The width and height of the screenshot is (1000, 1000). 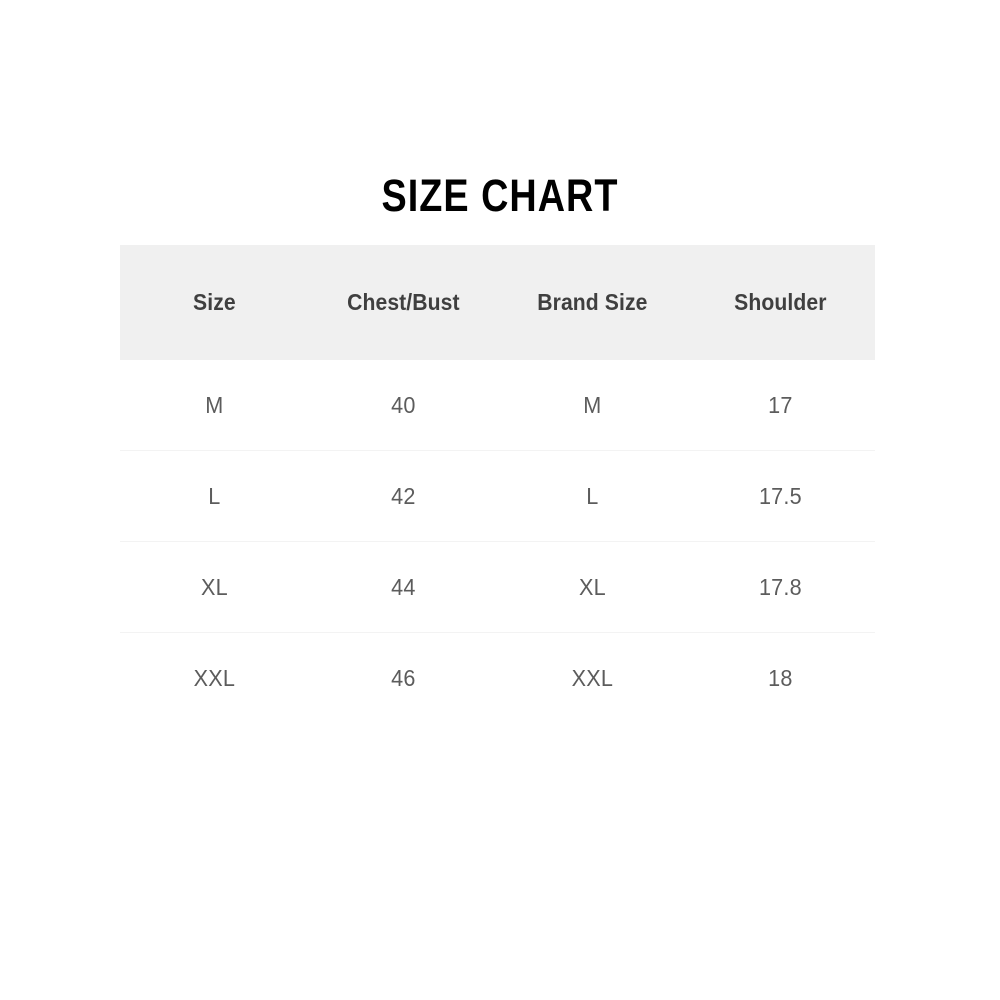 I want to click on page-title: SIZE CHART, so click(x=500, y=195).